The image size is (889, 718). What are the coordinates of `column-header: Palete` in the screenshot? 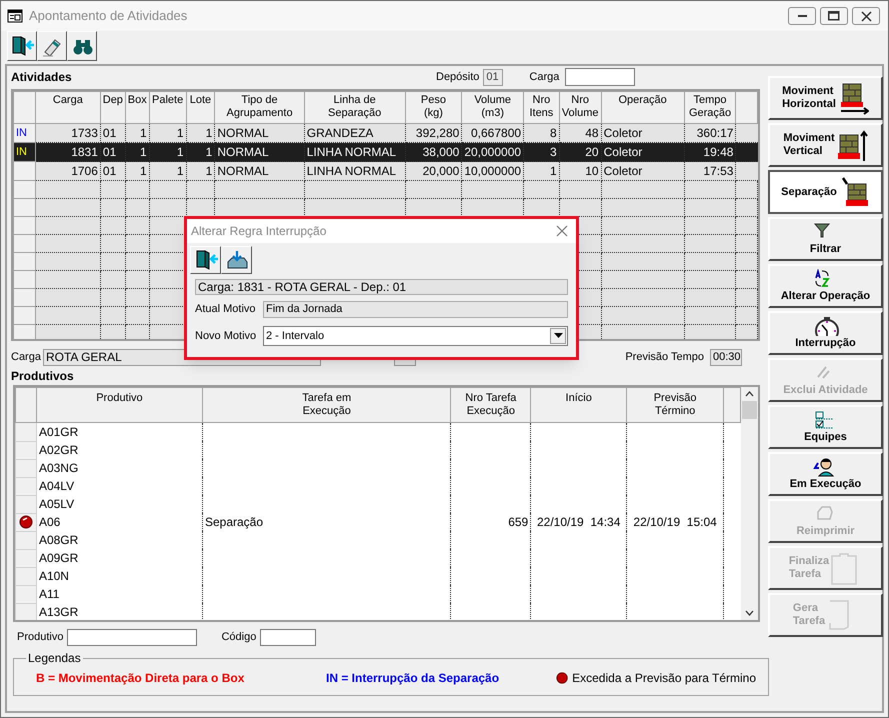 It's located at (167, 108).